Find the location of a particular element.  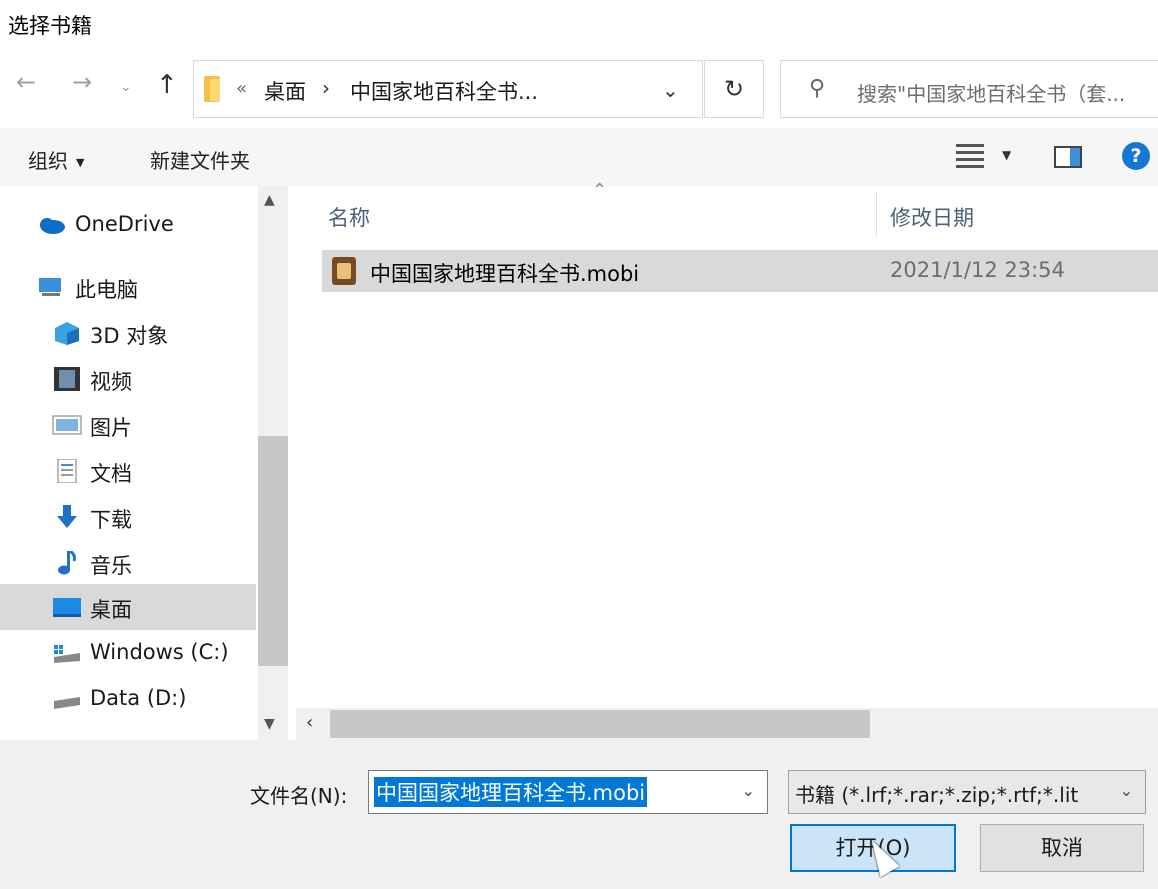

nav-item-label: Windows (C:) is located at coordinates (159, 652).